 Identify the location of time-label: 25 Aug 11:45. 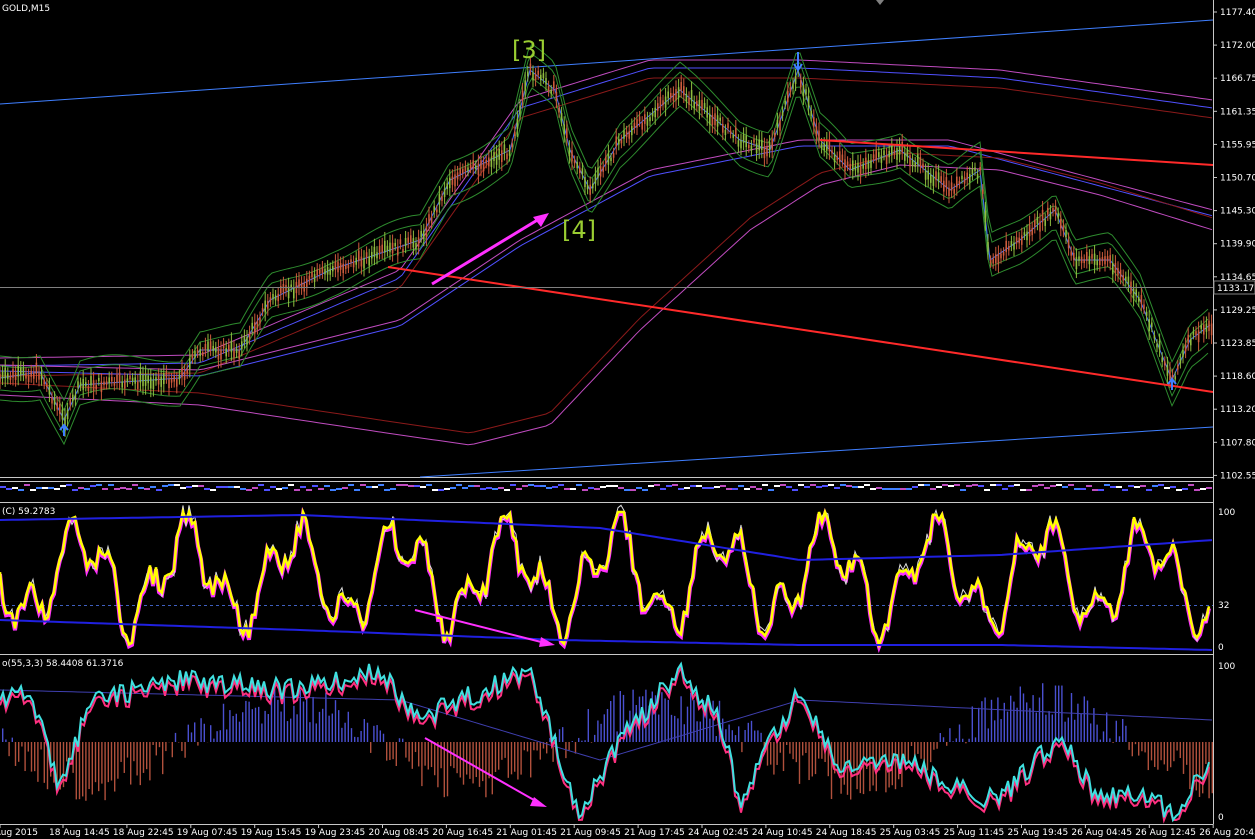
(974, 833).